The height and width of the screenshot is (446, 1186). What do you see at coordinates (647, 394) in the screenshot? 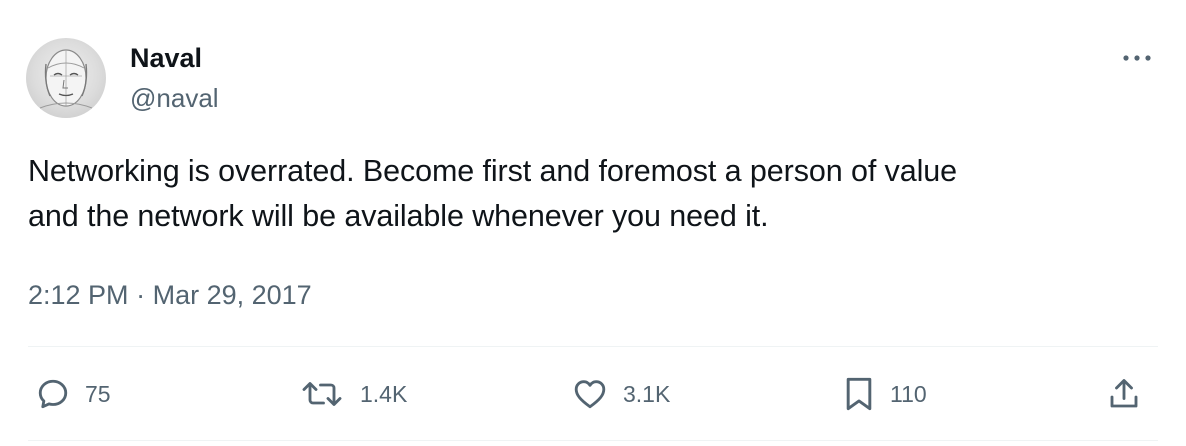
I see `like-count: 3.1K` at bounding box center [647, 394].